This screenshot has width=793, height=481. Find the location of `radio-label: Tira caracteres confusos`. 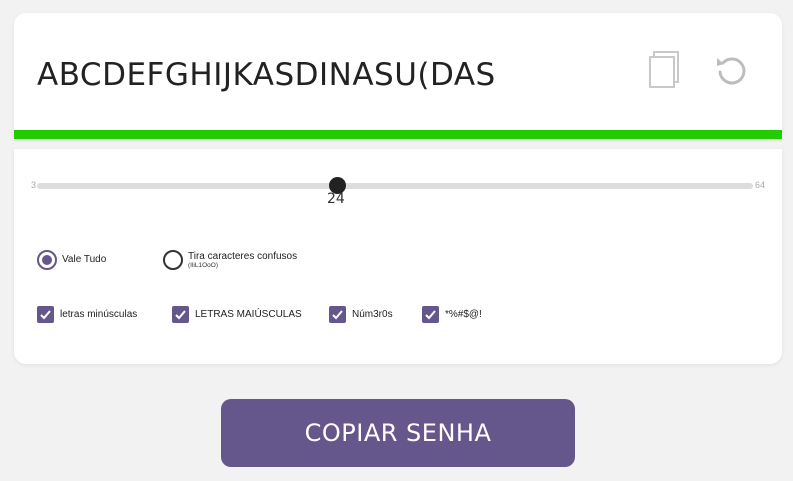

radio-label: Tira caracteres confusos is located at coordinates (243, 256).